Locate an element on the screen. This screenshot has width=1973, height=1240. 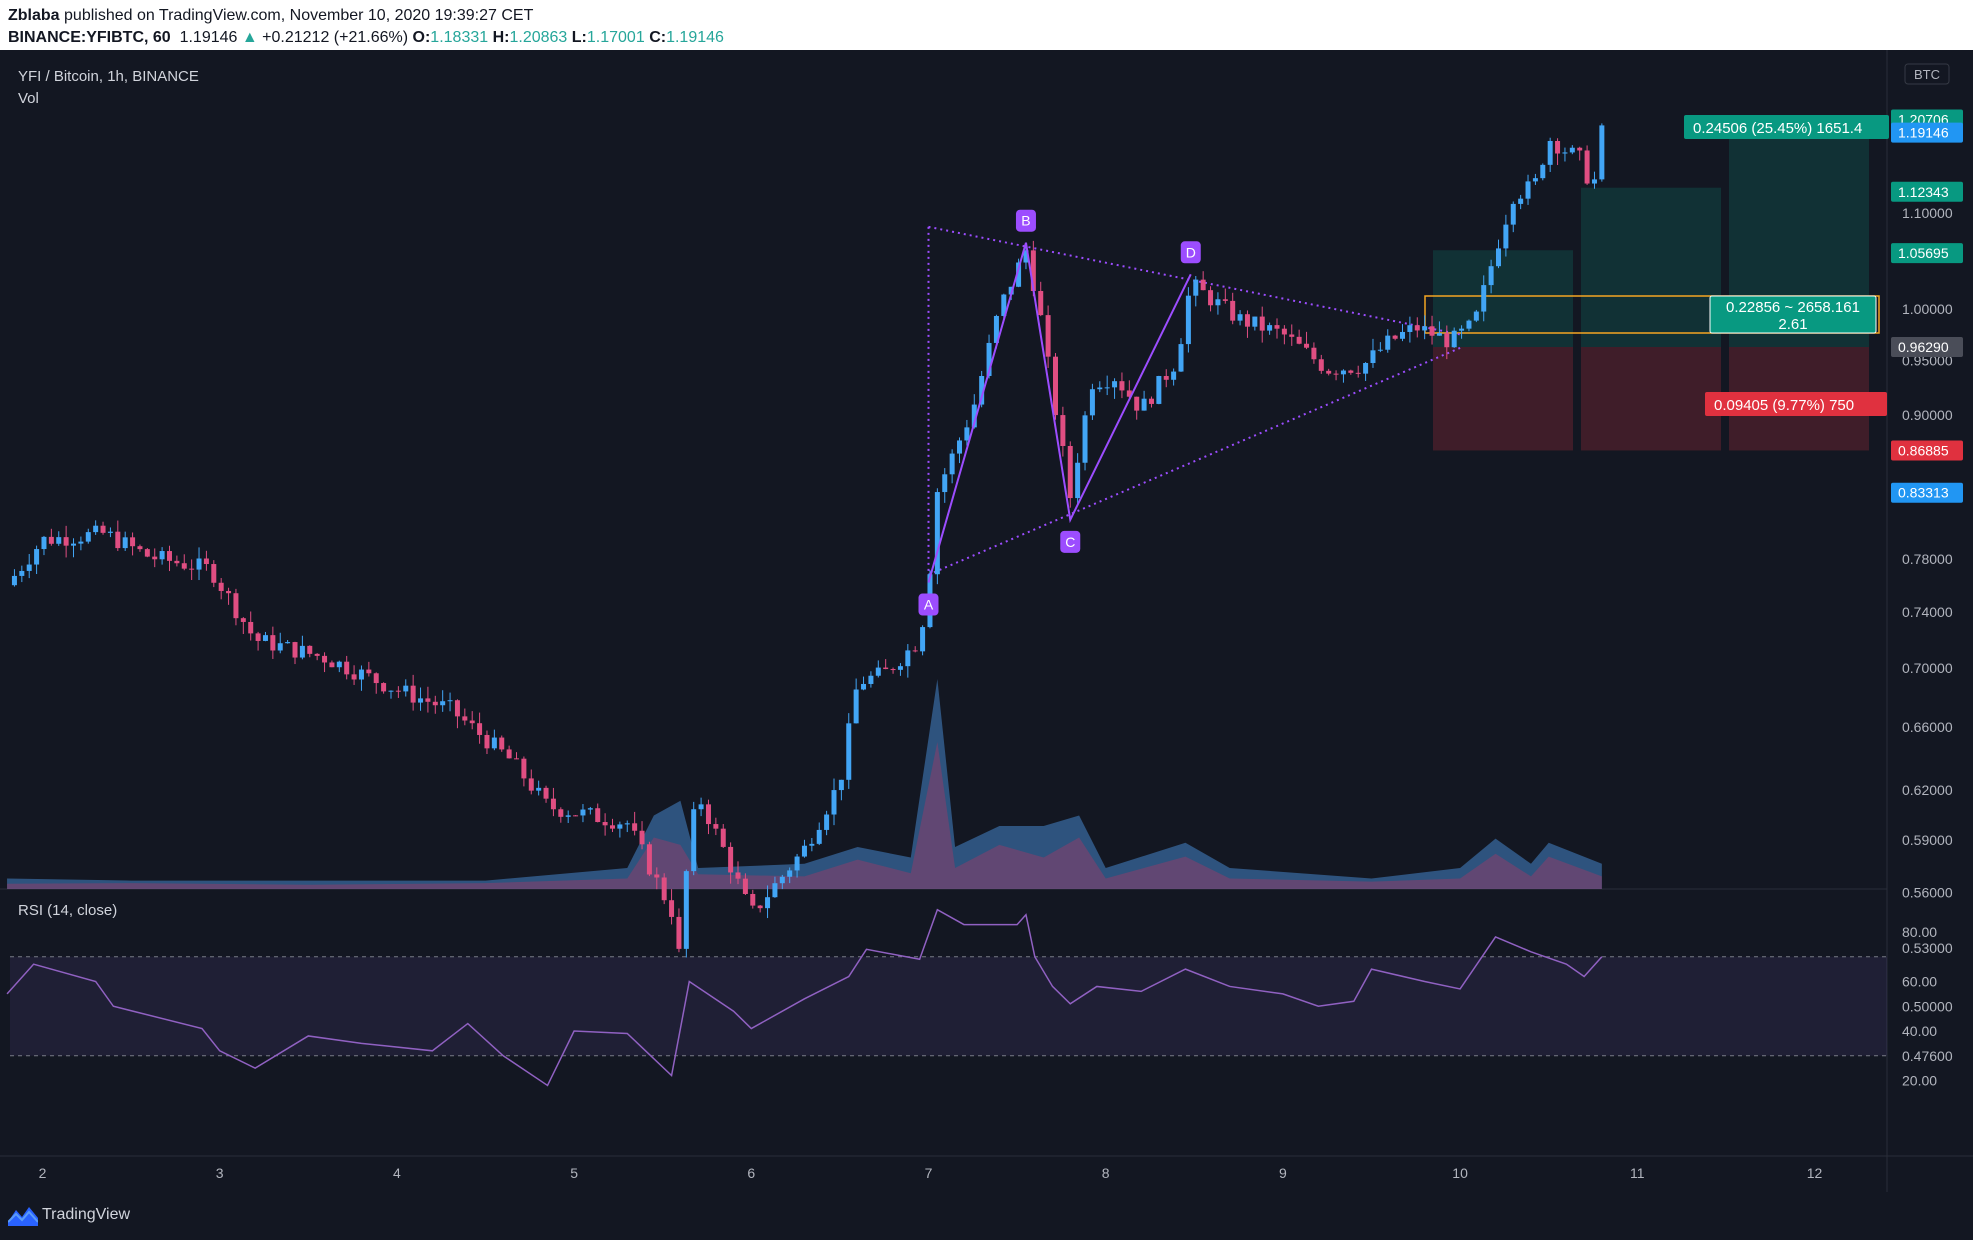
abcd-pattern-line is located at coordinates (1059, 412).